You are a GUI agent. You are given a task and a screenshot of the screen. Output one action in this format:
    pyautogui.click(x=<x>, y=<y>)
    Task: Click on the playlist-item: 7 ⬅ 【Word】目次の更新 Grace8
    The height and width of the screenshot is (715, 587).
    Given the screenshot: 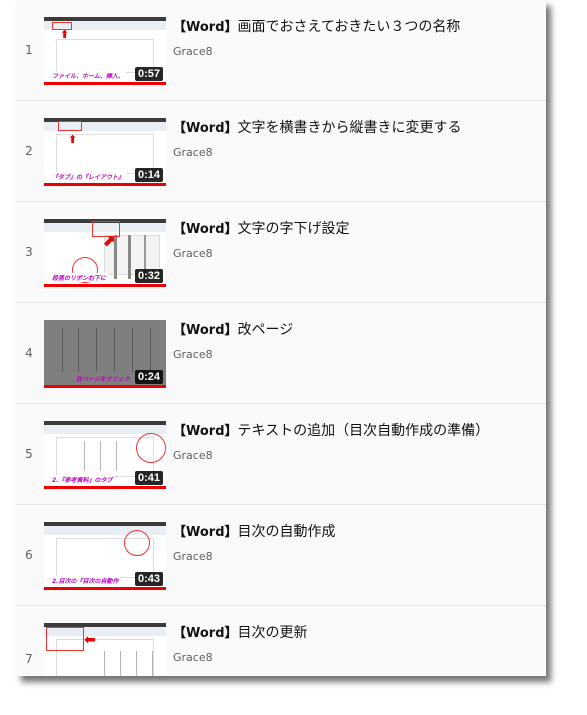 What is the action you would take?
    pyautogui.click(x=281, y=641)
    